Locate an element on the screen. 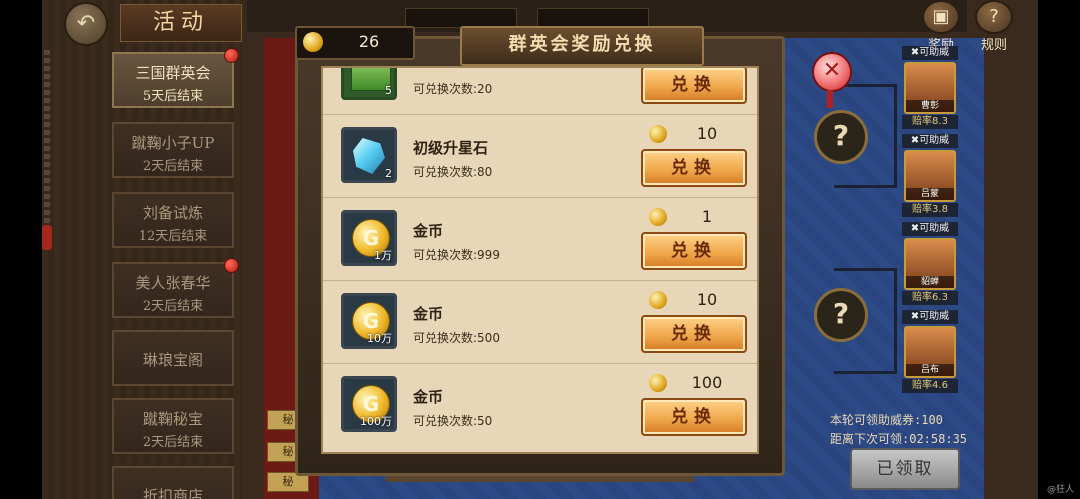 The image size is (1080, 499). hero-card: ✖可助威 曹彰 赔率8.3 is located at coordinates (930, 87).